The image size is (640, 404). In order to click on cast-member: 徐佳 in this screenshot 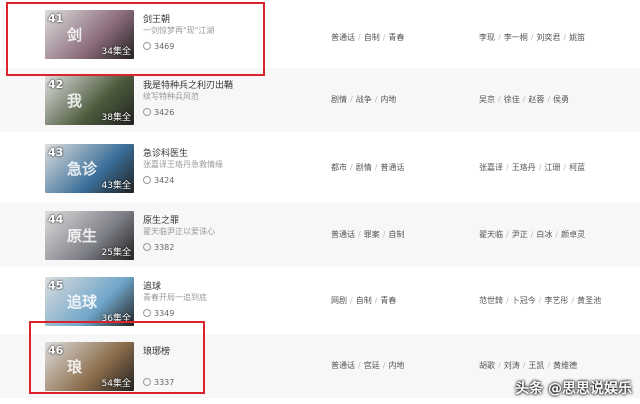, I will do `click(512, 99)`.